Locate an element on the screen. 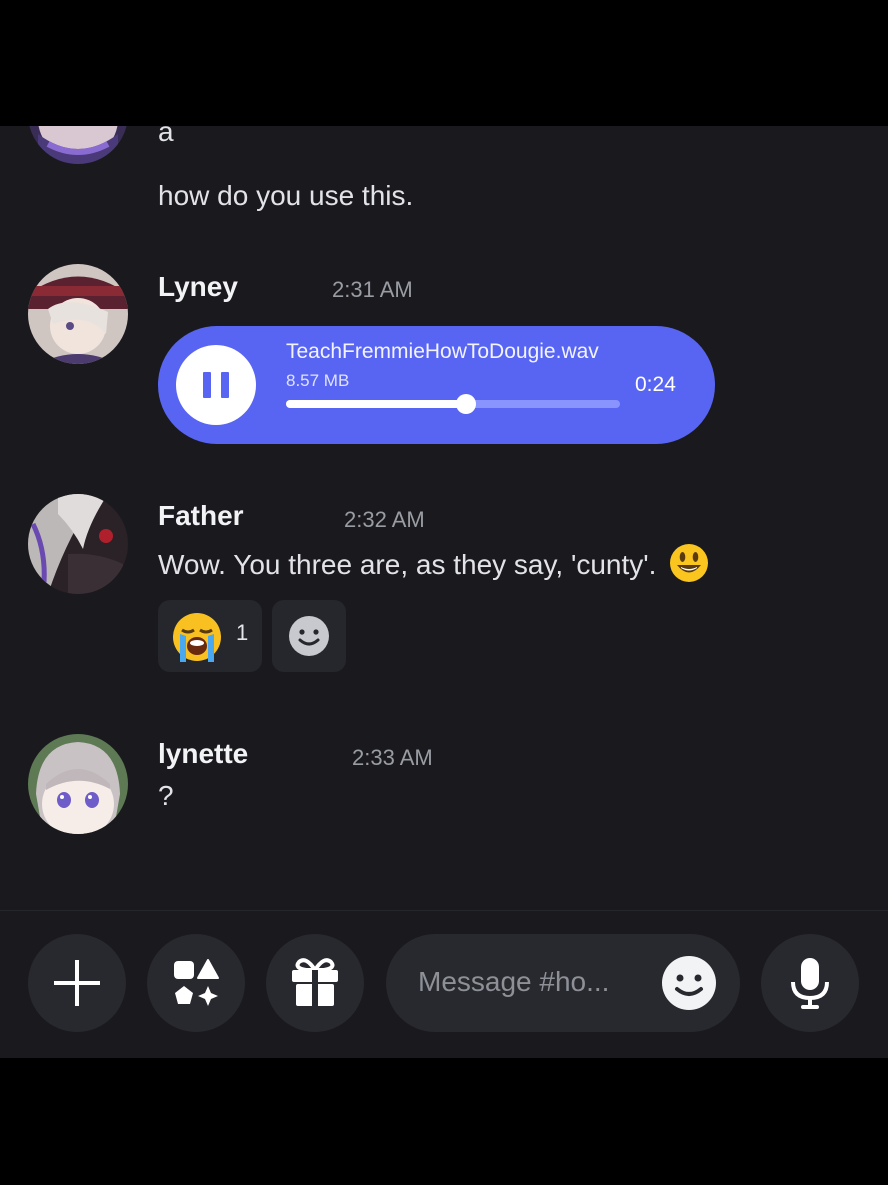  timestamp-father: 2:32 AM is located at coordinates (384, 519).